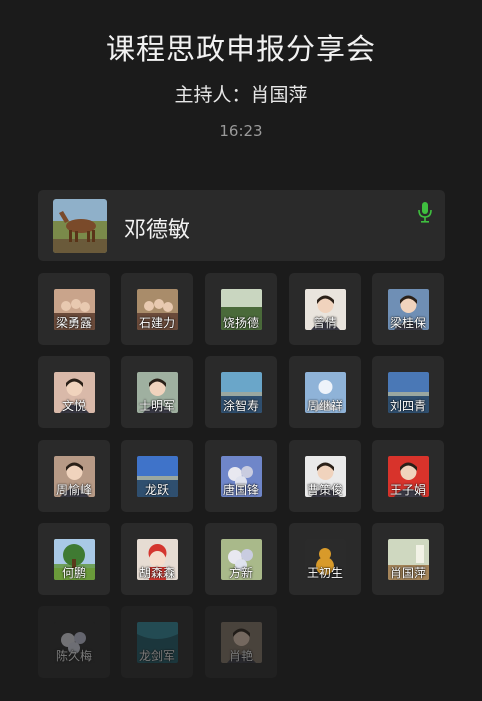  What do you see at coordinates (73, 323) in the screenshot?
I see `participant-name: 梁勇露` at bounding box center [73, 323].